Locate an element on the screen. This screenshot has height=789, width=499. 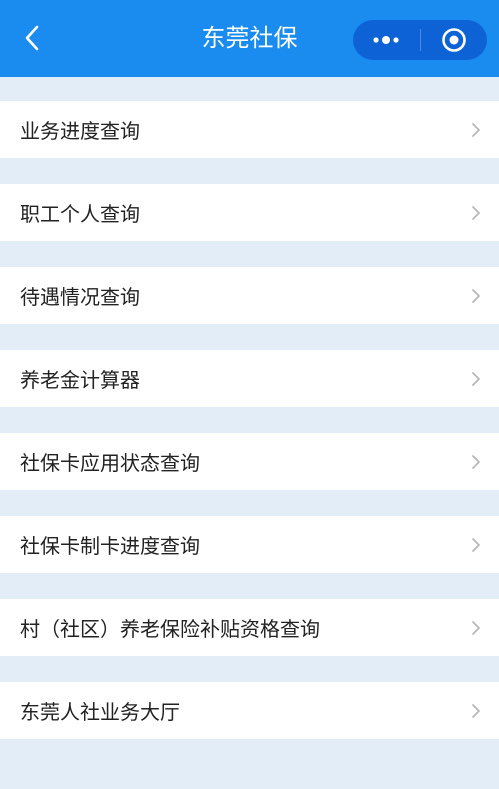
back-button is located at coordinates (32, 38).